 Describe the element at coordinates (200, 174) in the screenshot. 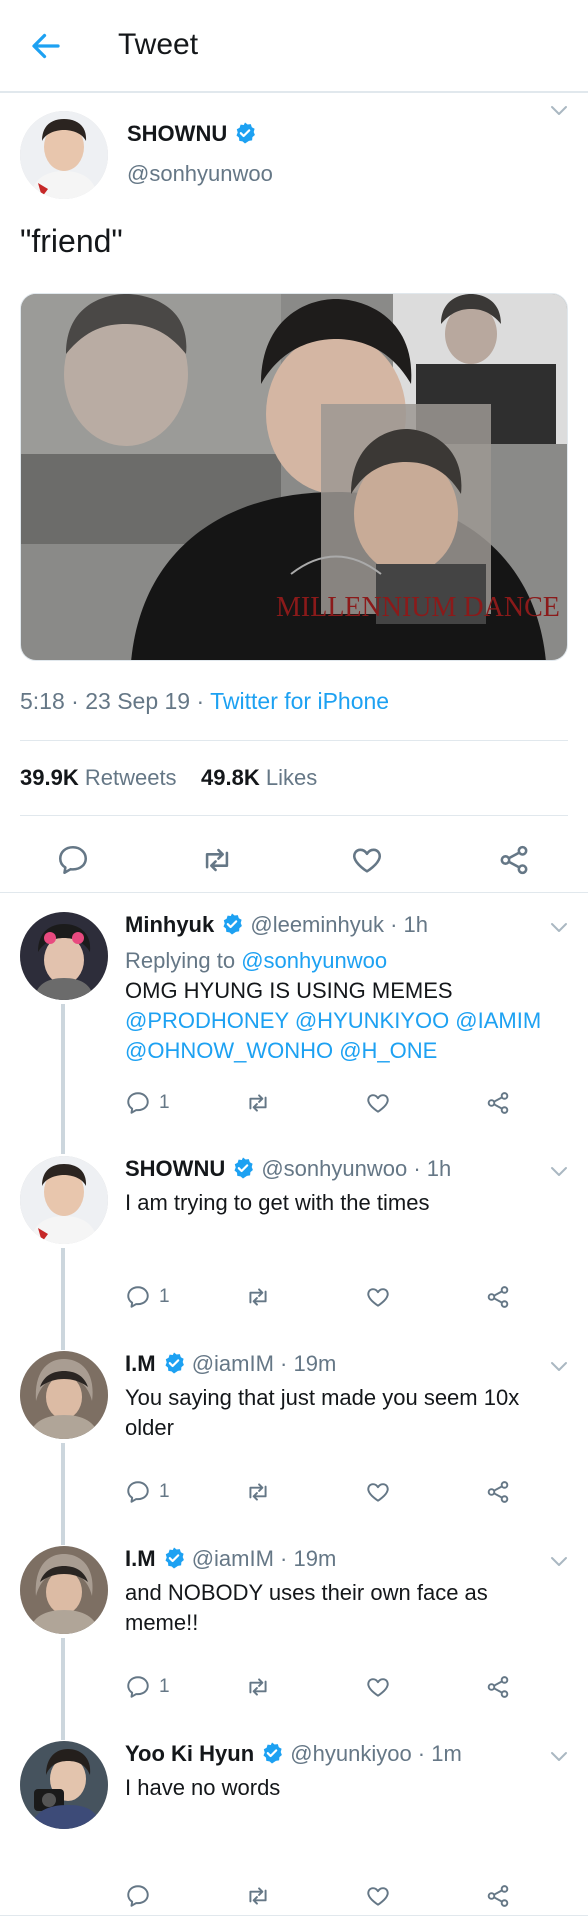

I see `author-handle: @sonhyunwoo` at that location.